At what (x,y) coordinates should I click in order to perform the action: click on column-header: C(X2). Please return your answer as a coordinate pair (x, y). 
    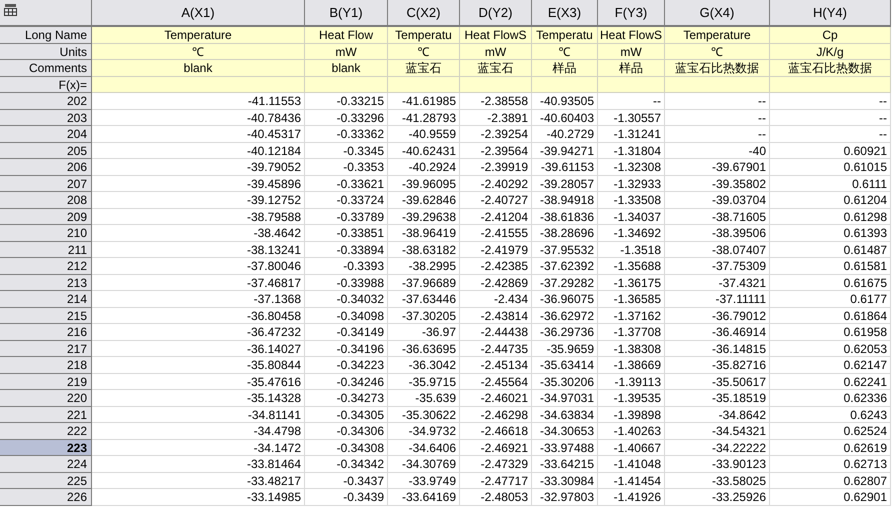
    Looking at the image, I should click on (424, 13).